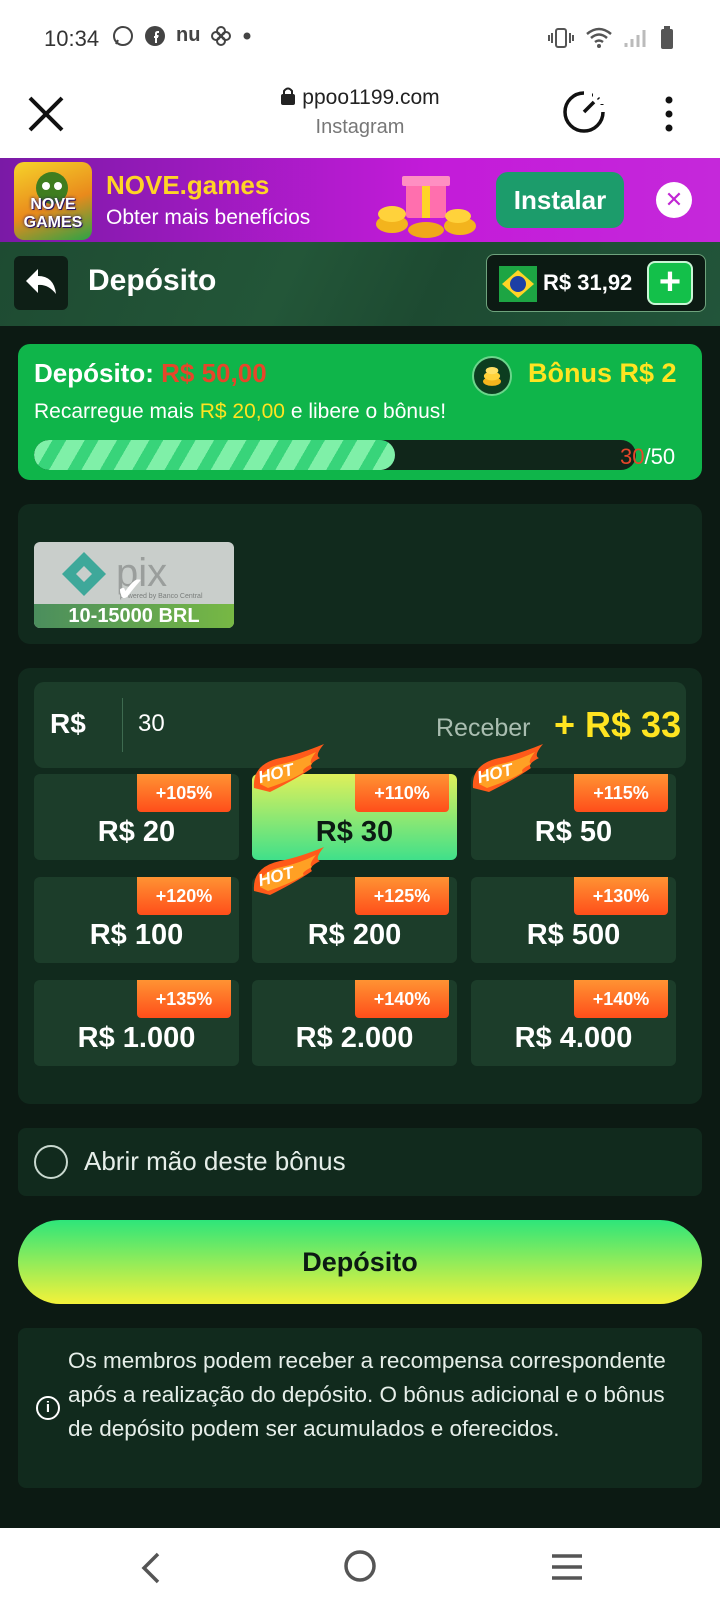 The width and height of the screenshot is (720, 1608). What do you see at coordinates (68, 723) in the screenshot?
I see `currency-label: R$` at bounding box center [68, 723].